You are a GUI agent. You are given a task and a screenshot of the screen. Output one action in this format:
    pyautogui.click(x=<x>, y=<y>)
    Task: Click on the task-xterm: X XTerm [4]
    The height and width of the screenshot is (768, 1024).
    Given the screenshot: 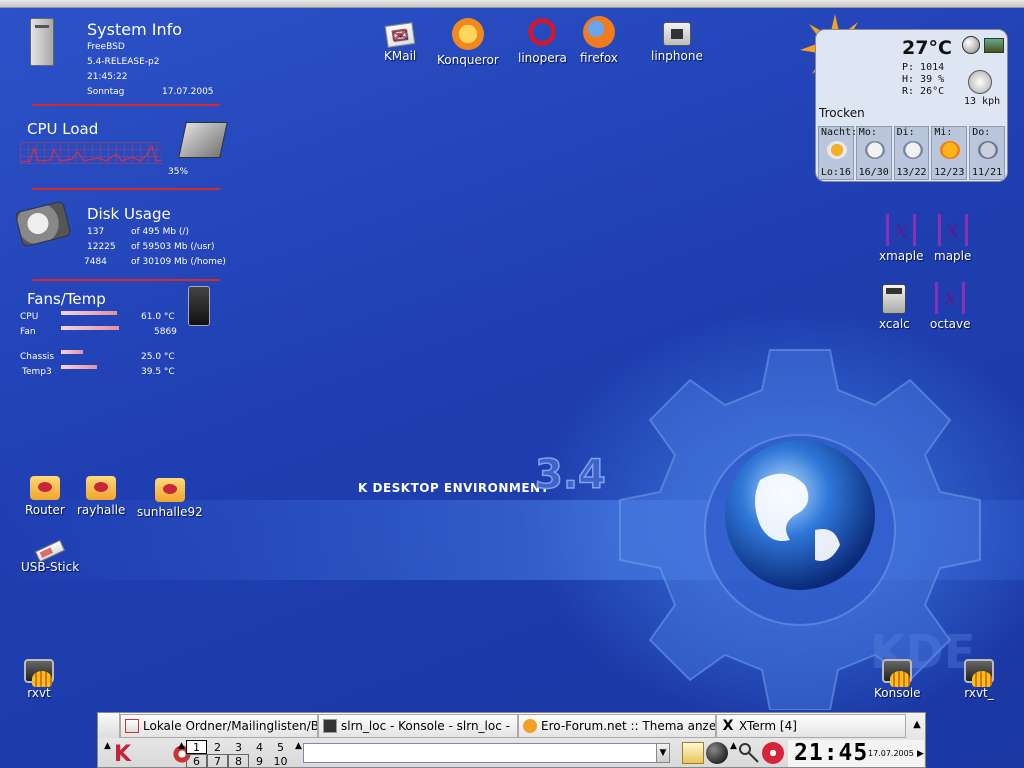 What is the action you would take?
    pyautogui.click(x=811, y=726)
    